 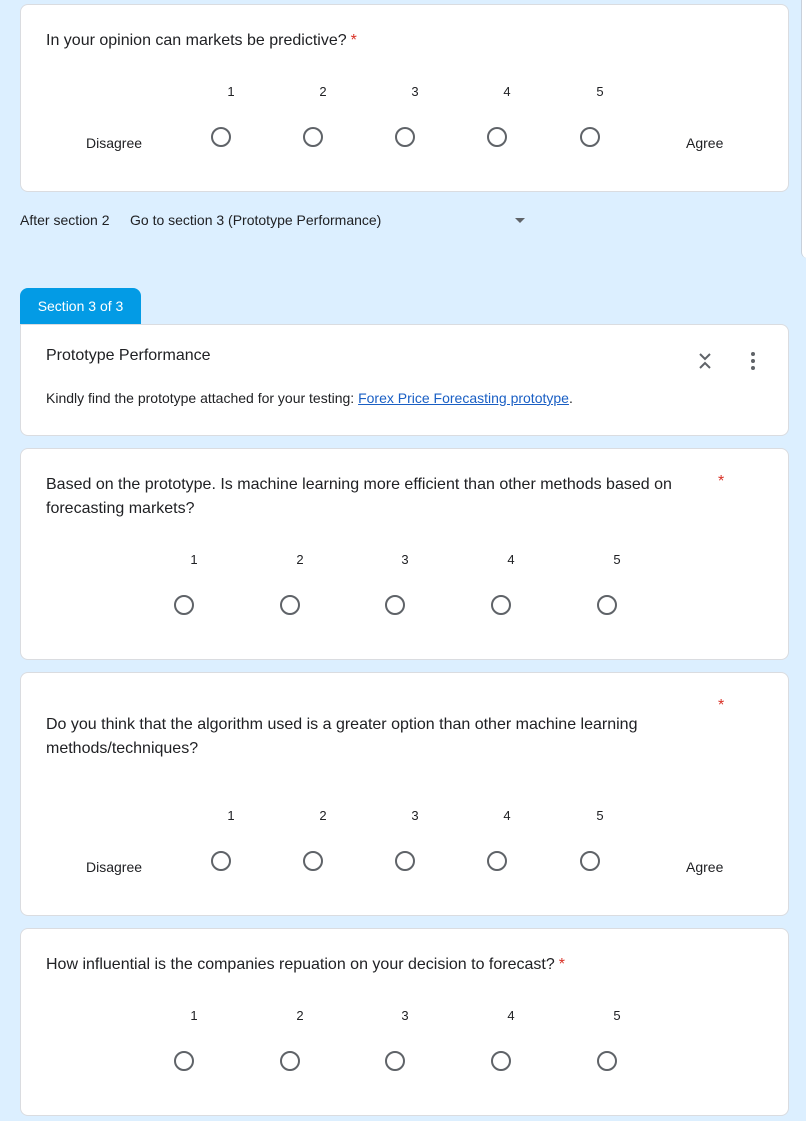 What do you see at coordinates (463, 398) in the screenshot?
I see `prototype-link: Forex Price Forecasting prototype` at bounding box center [463, 398].